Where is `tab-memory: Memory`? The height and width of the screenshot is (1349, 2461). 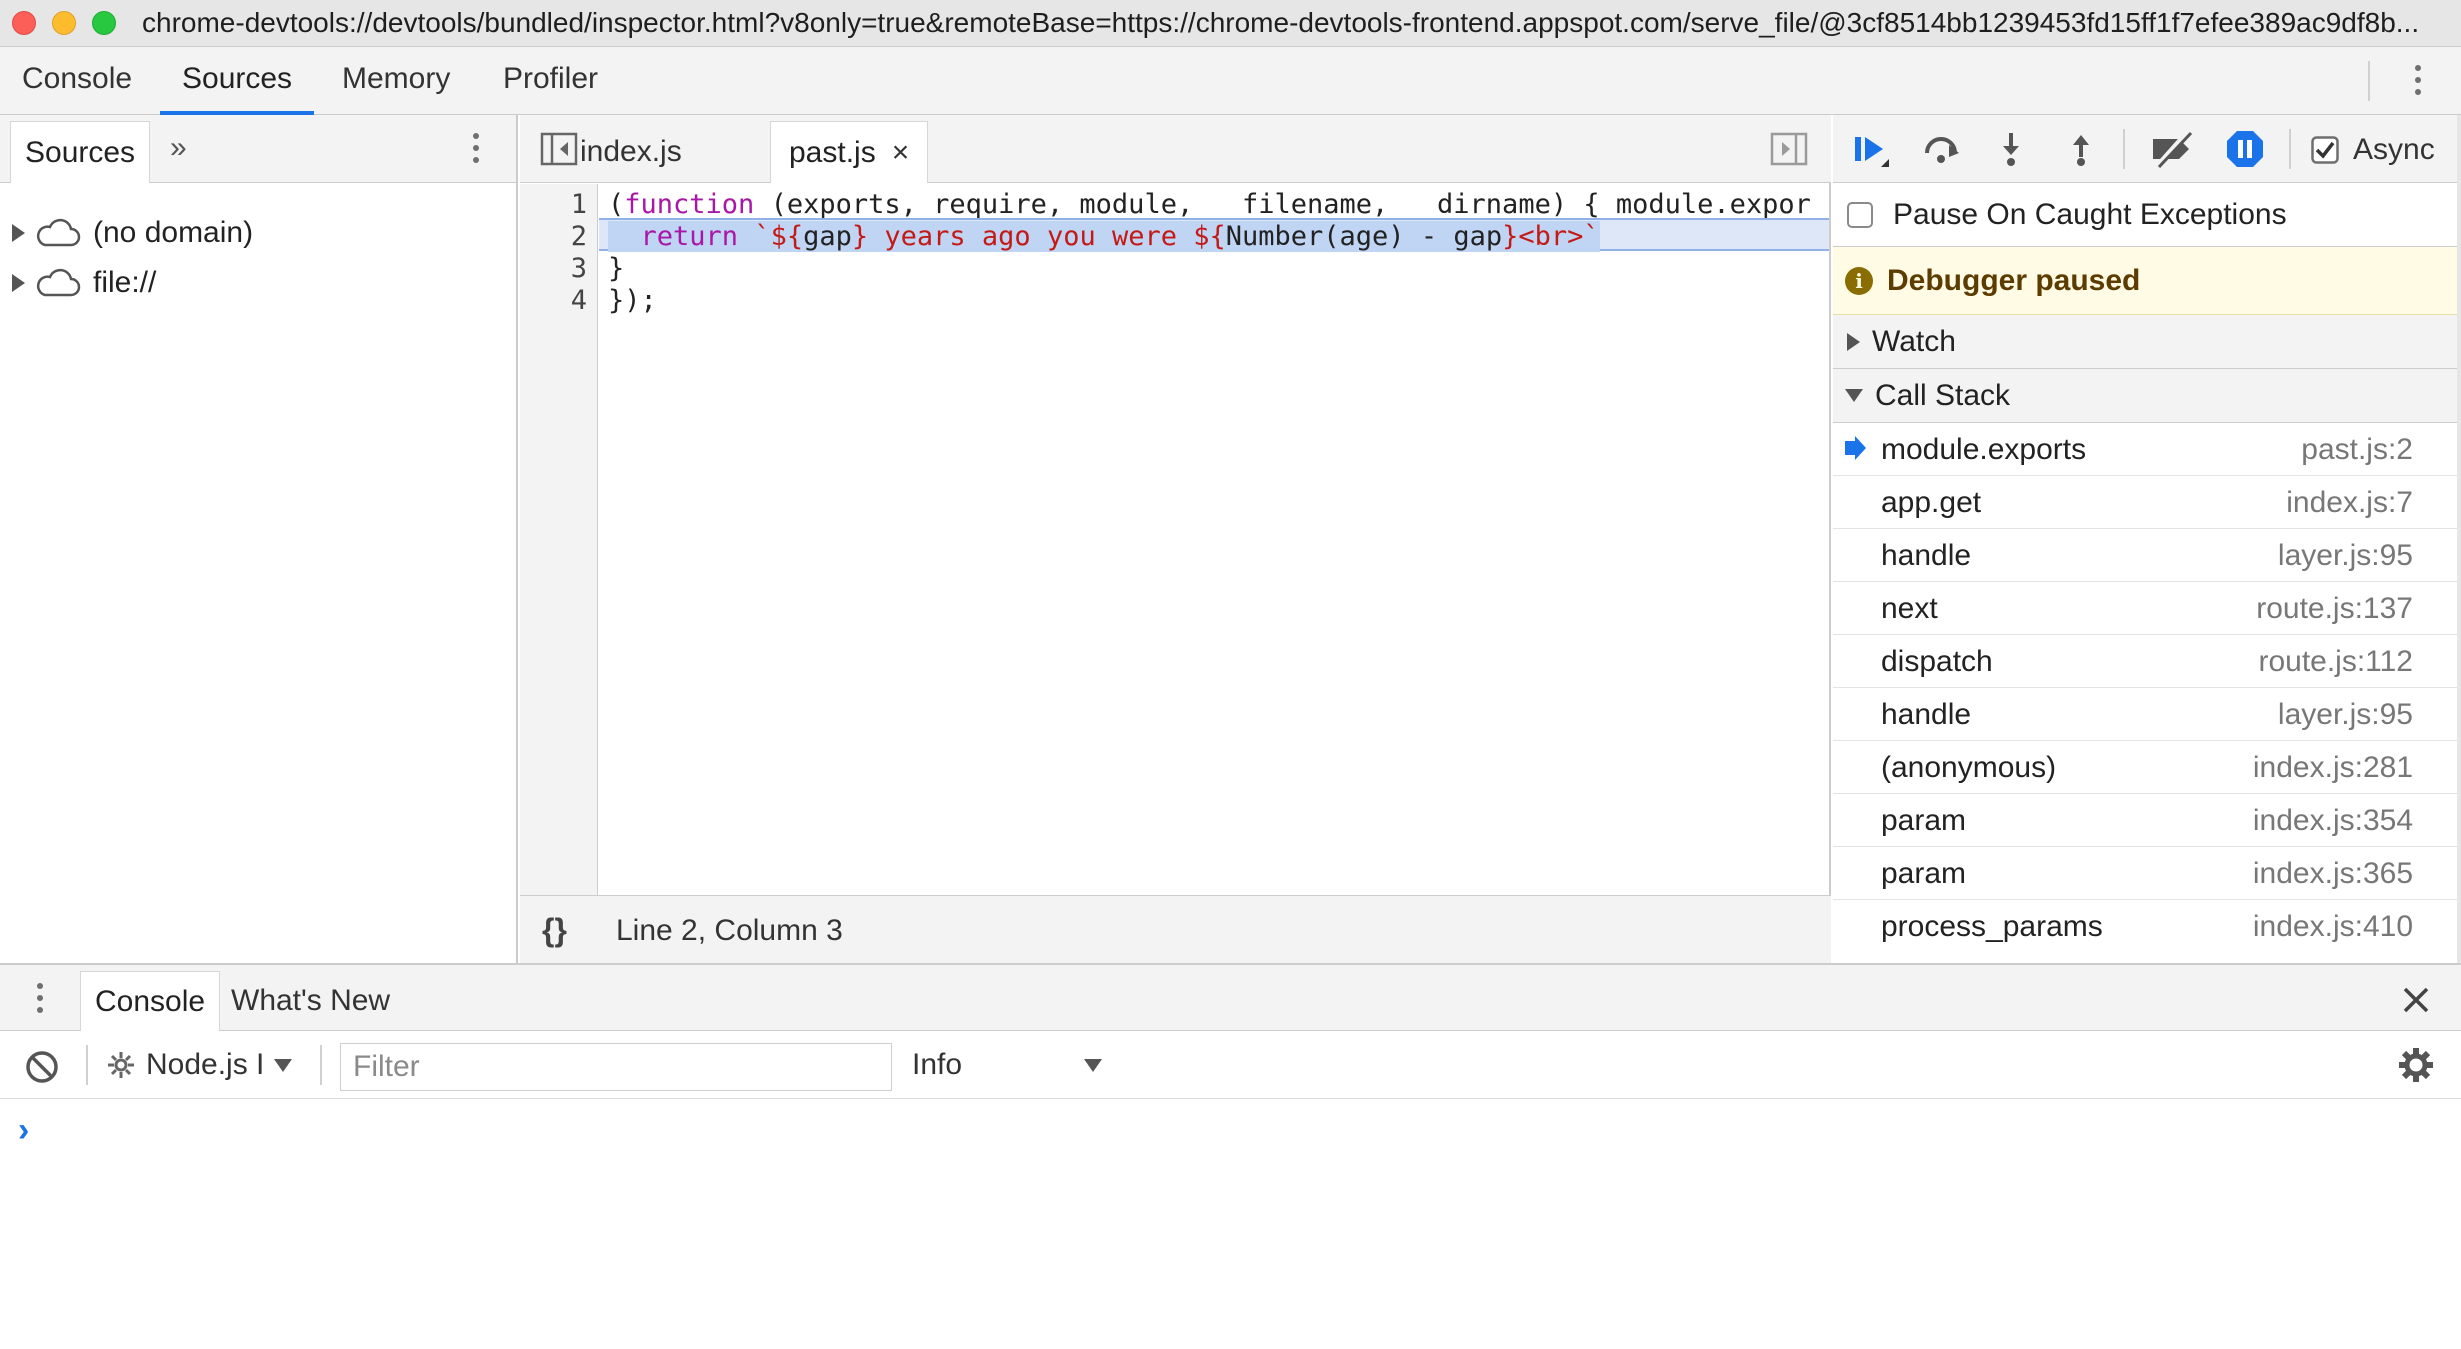
tab-memory: Memory is located at coordinates (396, 81).